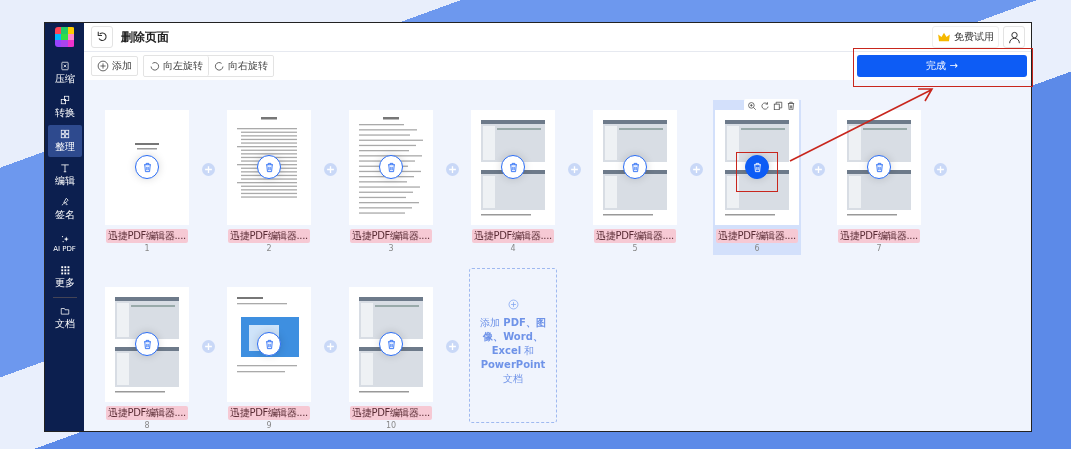  Describe the element at coordinates (64, 277) in the screenshot. I see `sidebar-item: 更多` at that location.